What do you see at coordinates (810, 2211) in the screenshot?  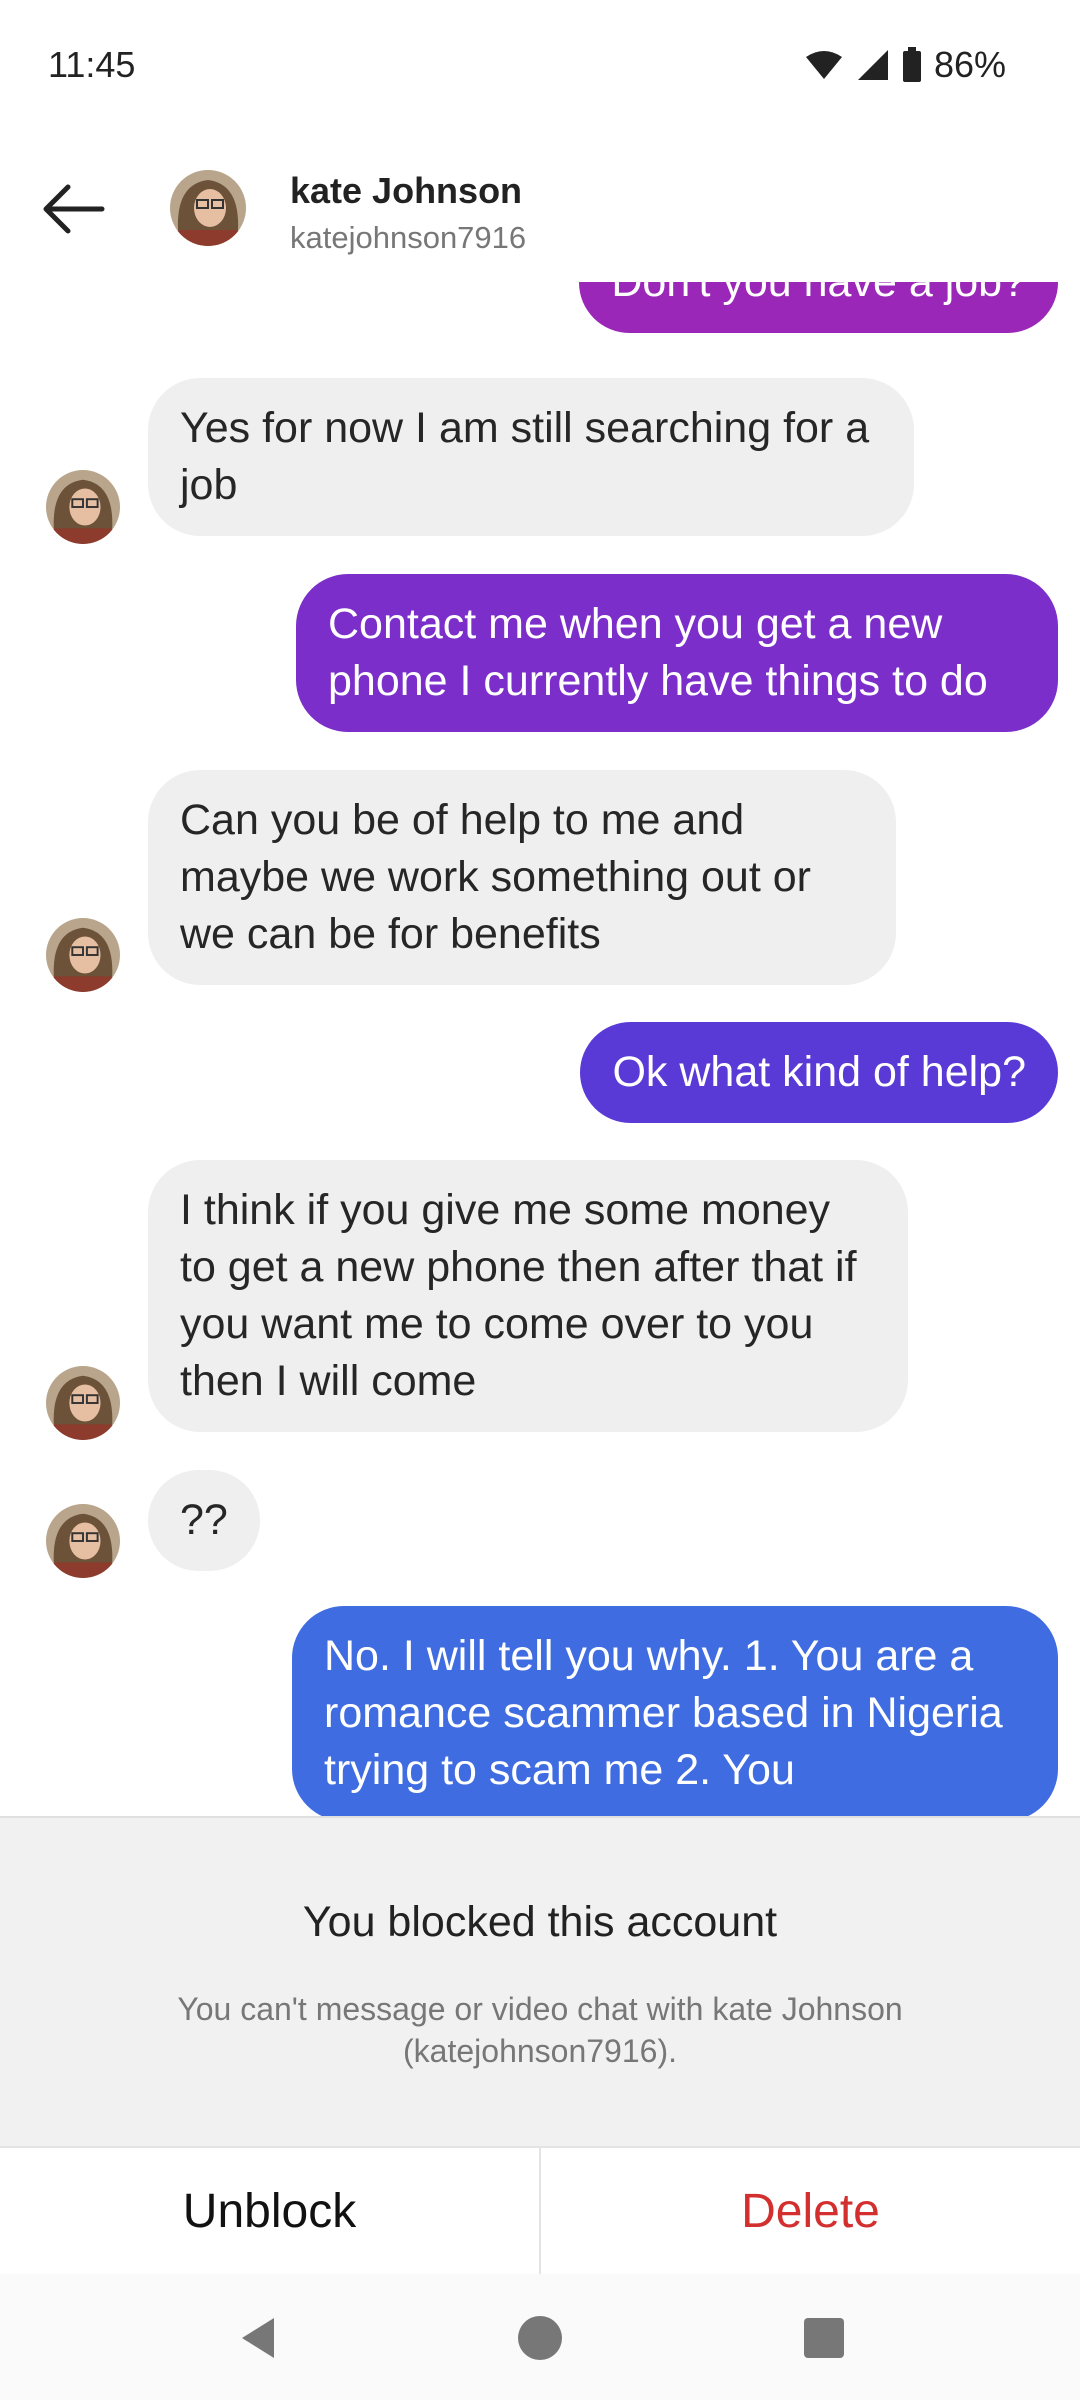 I see `delete-button: Delete` at bounding box center [810, 2211].